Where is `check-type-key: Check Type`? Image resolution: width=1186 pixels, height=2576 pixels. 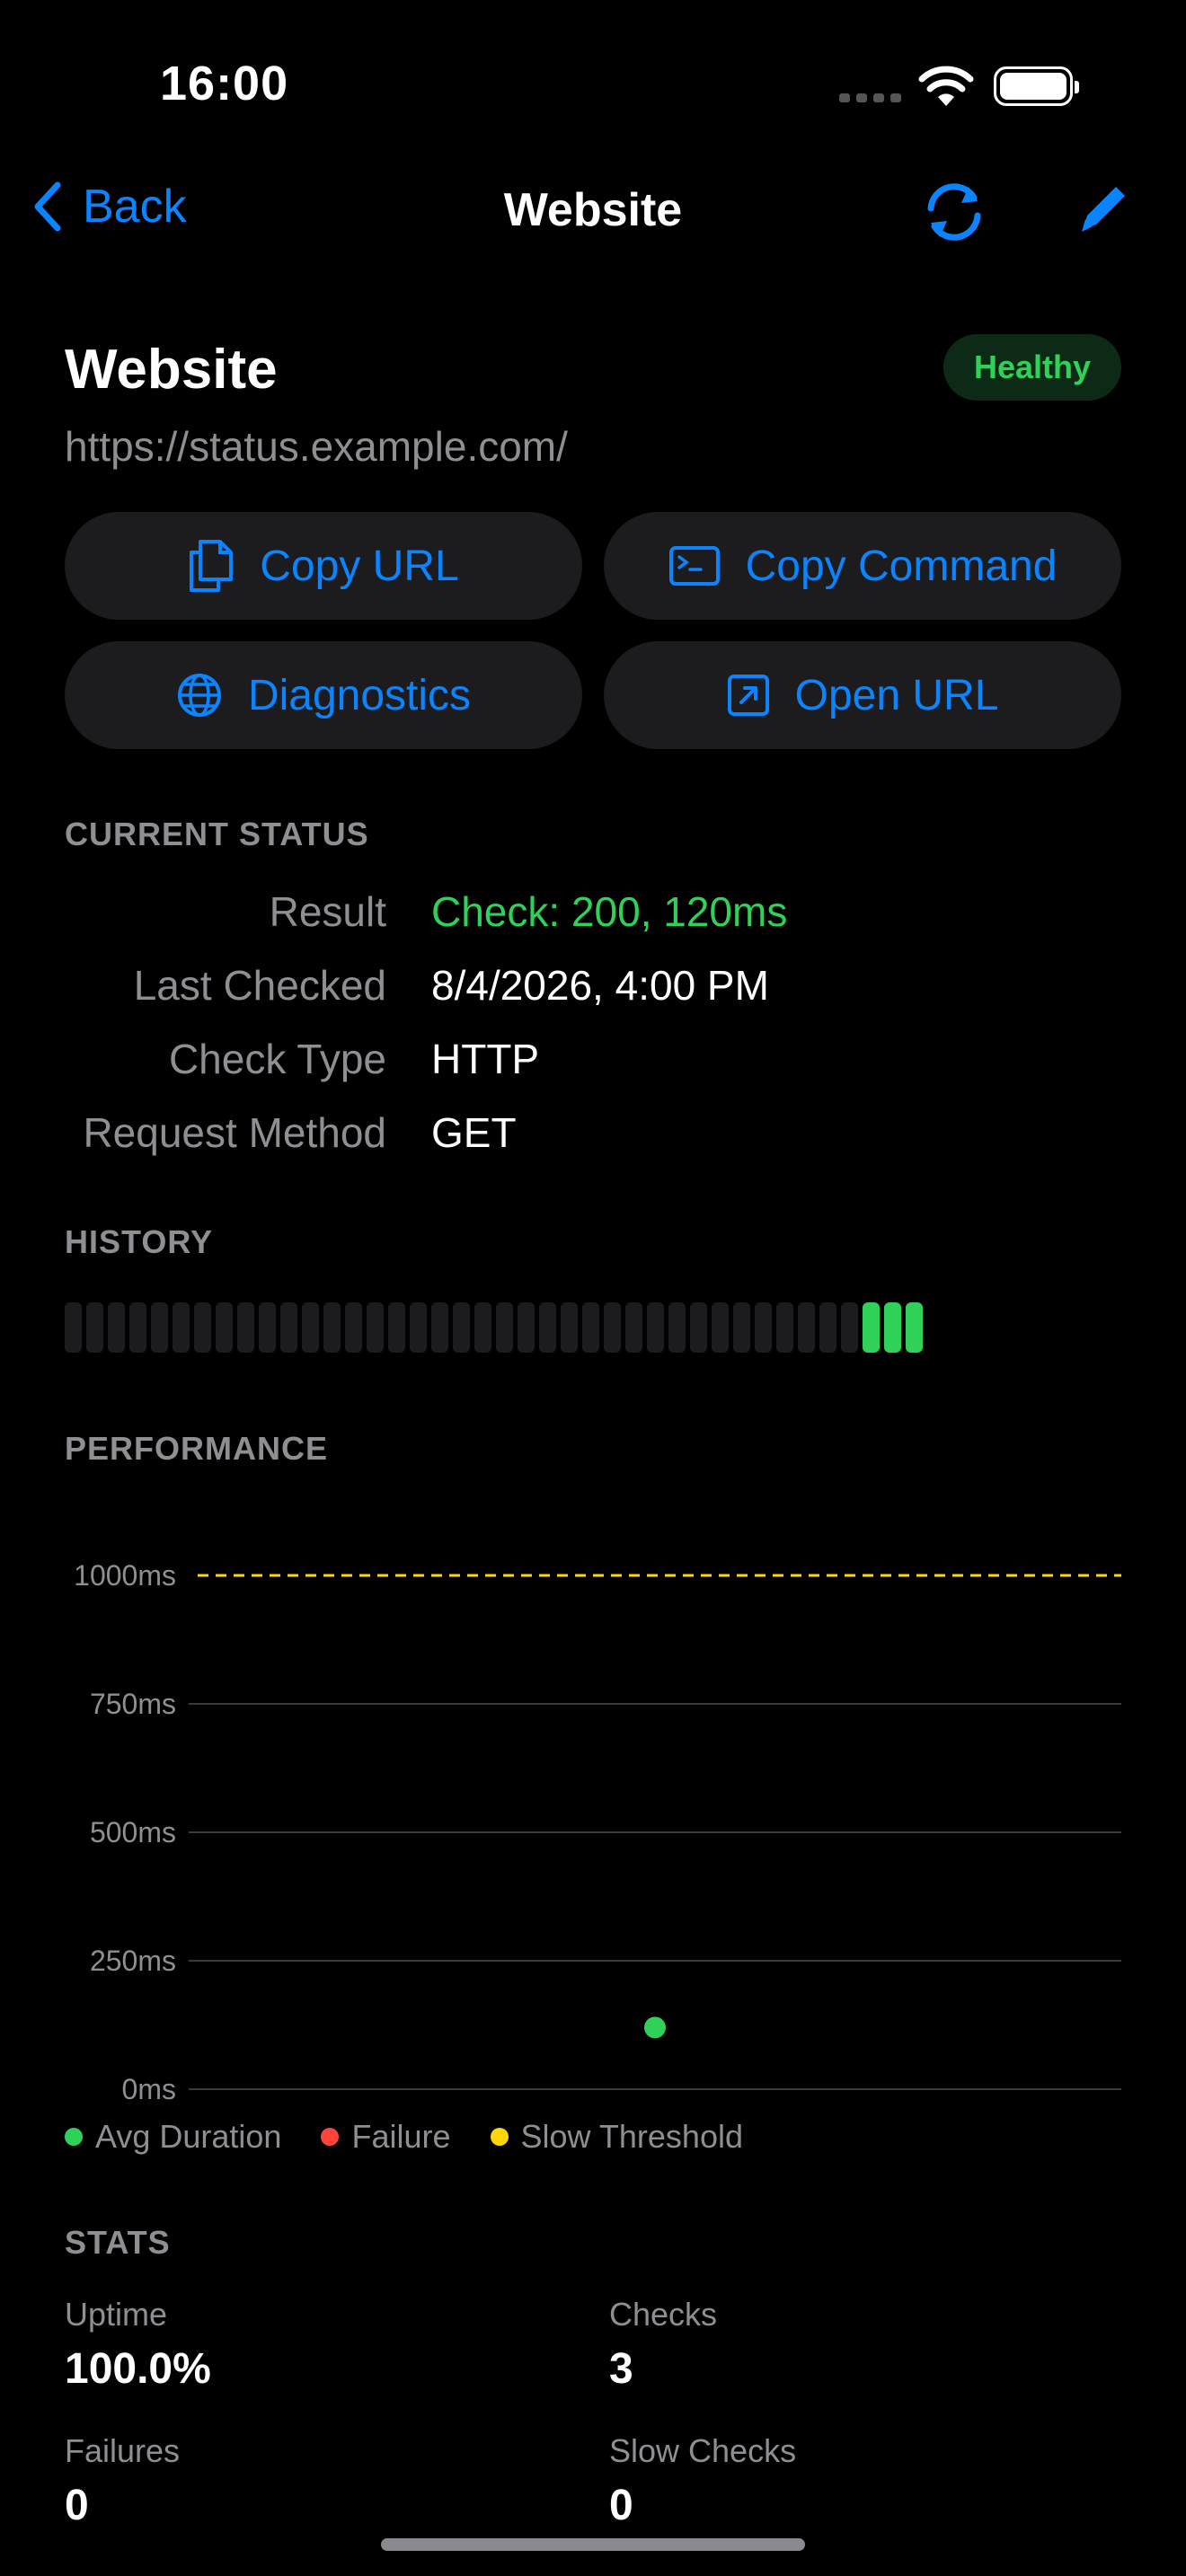 check-type-key: Check Type is located at coordinates (277, 1059).